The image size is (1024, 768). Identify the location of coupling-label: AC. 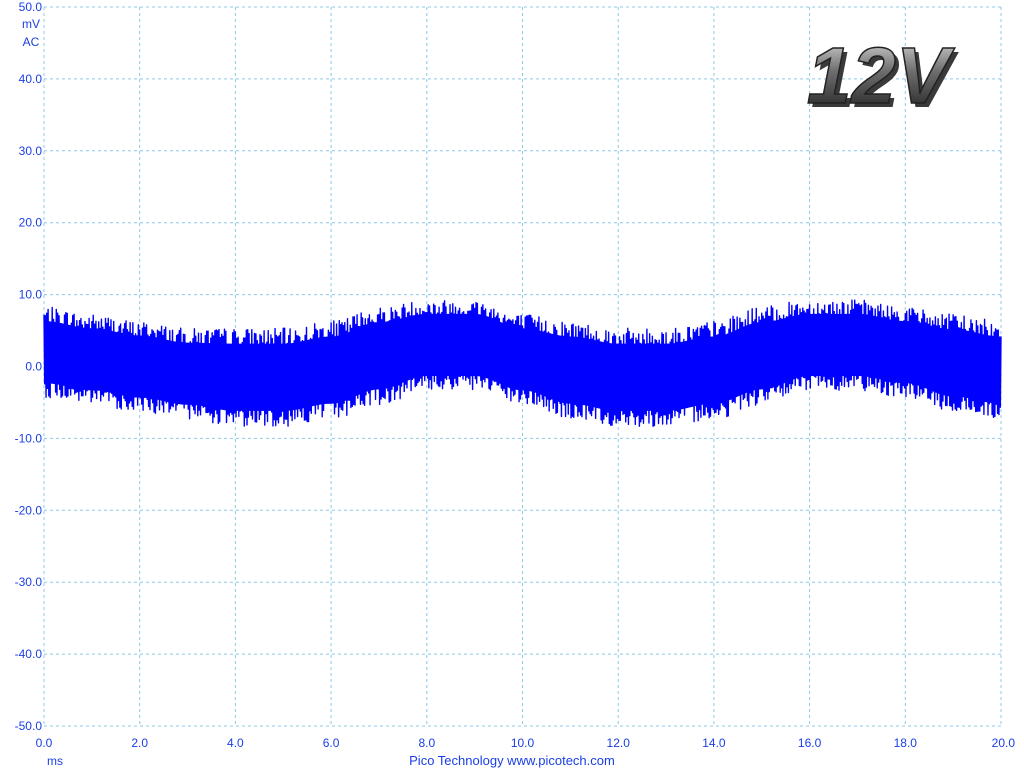
(31, 42).